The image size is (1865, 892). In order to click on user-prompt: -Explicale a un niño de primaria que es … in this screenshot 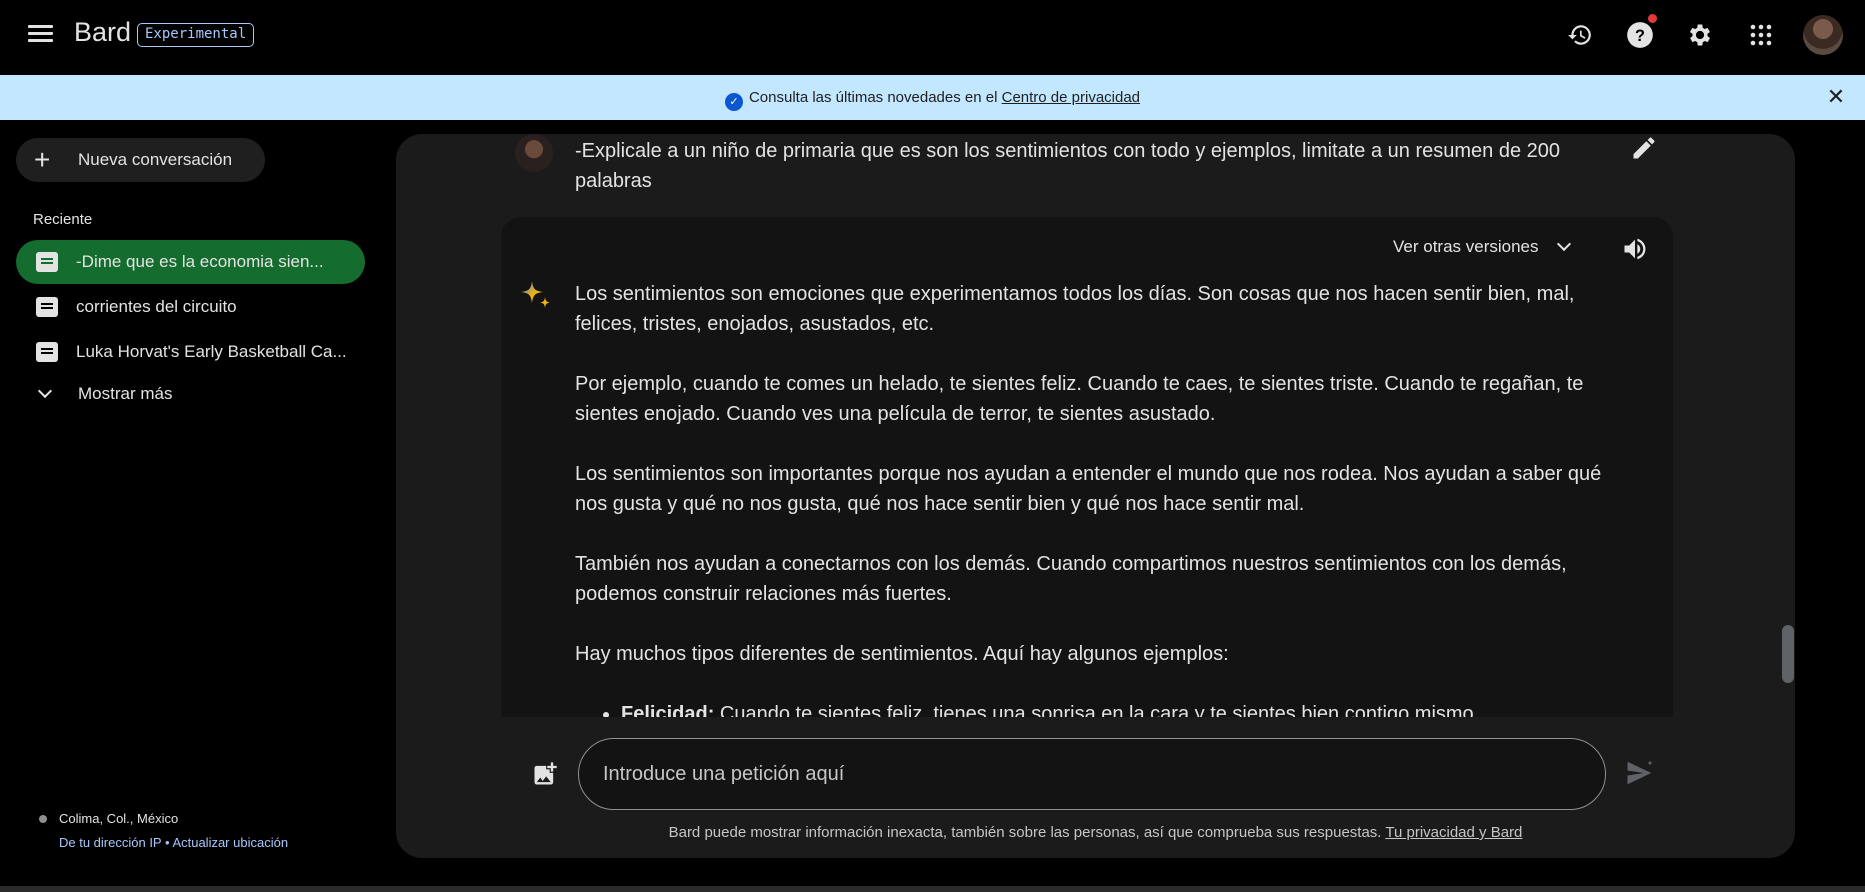, I will do `click(1067, 166)`.